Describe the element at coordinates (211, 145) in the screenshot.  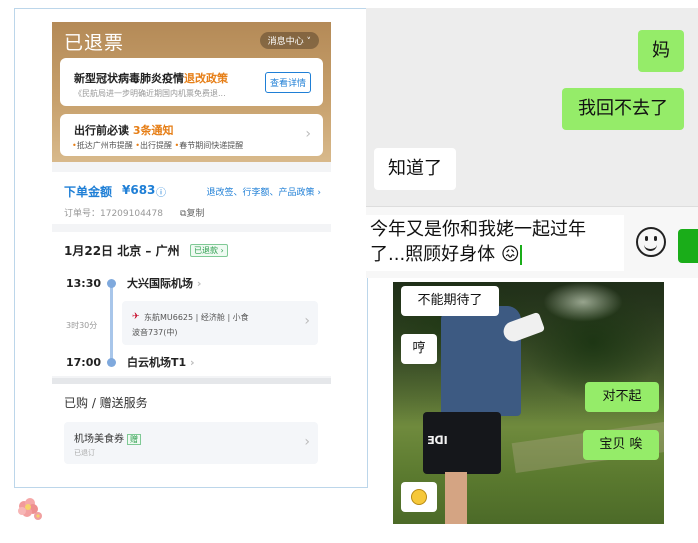
I see `notice-item: 春节期间快递提醒` at that location.